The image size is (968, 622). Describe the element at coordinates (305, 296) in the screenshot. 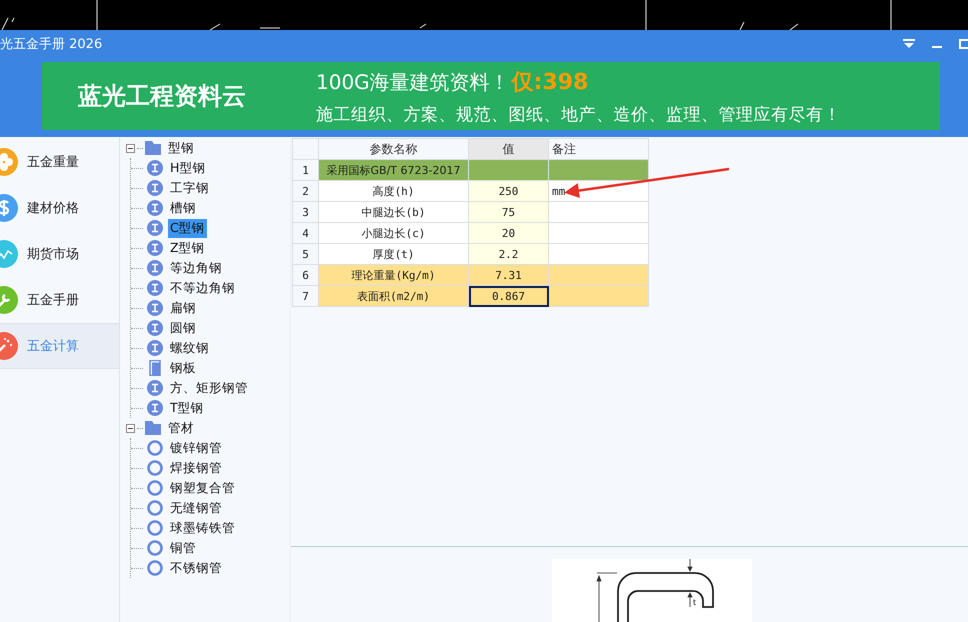

I see `row-number: 7` at that location.